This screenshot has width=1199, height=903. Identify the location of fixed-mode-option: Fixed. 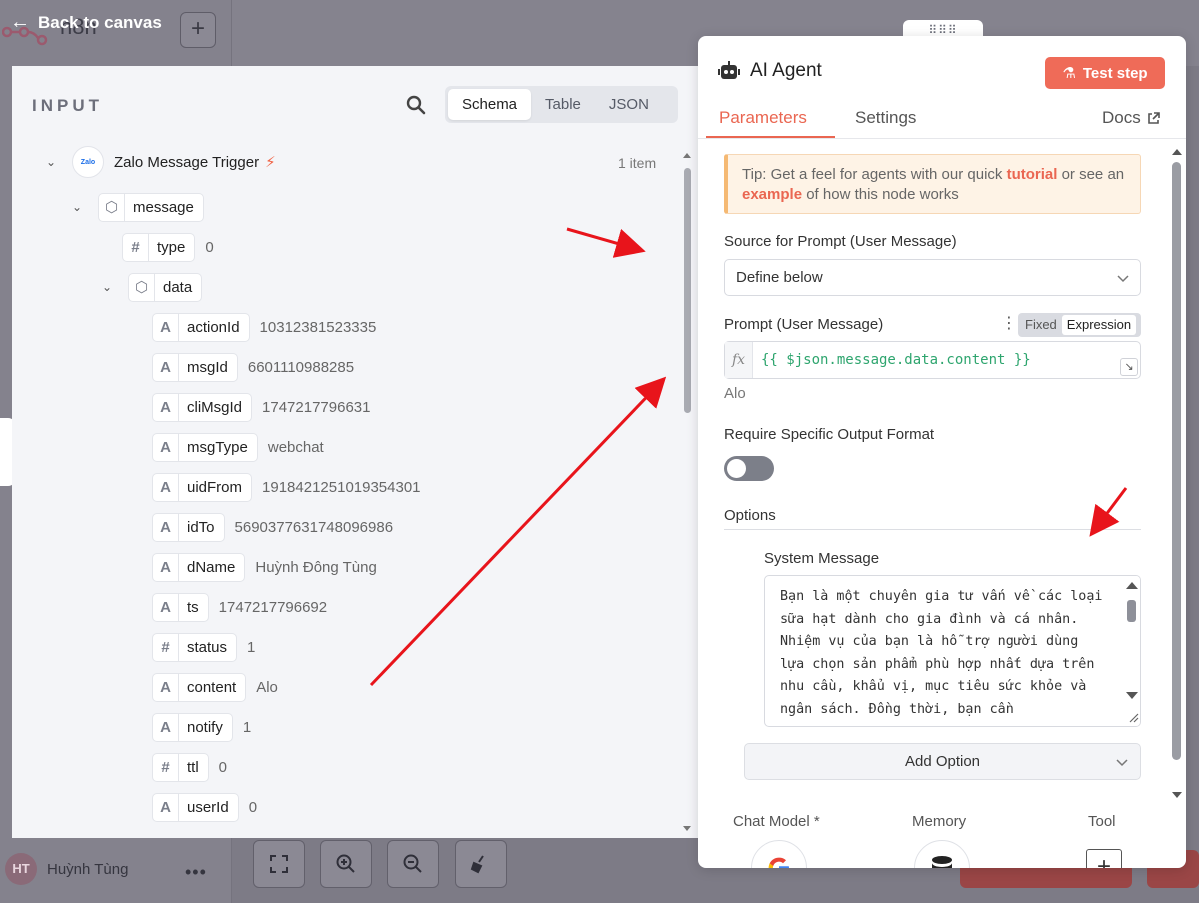
(1041, 325).